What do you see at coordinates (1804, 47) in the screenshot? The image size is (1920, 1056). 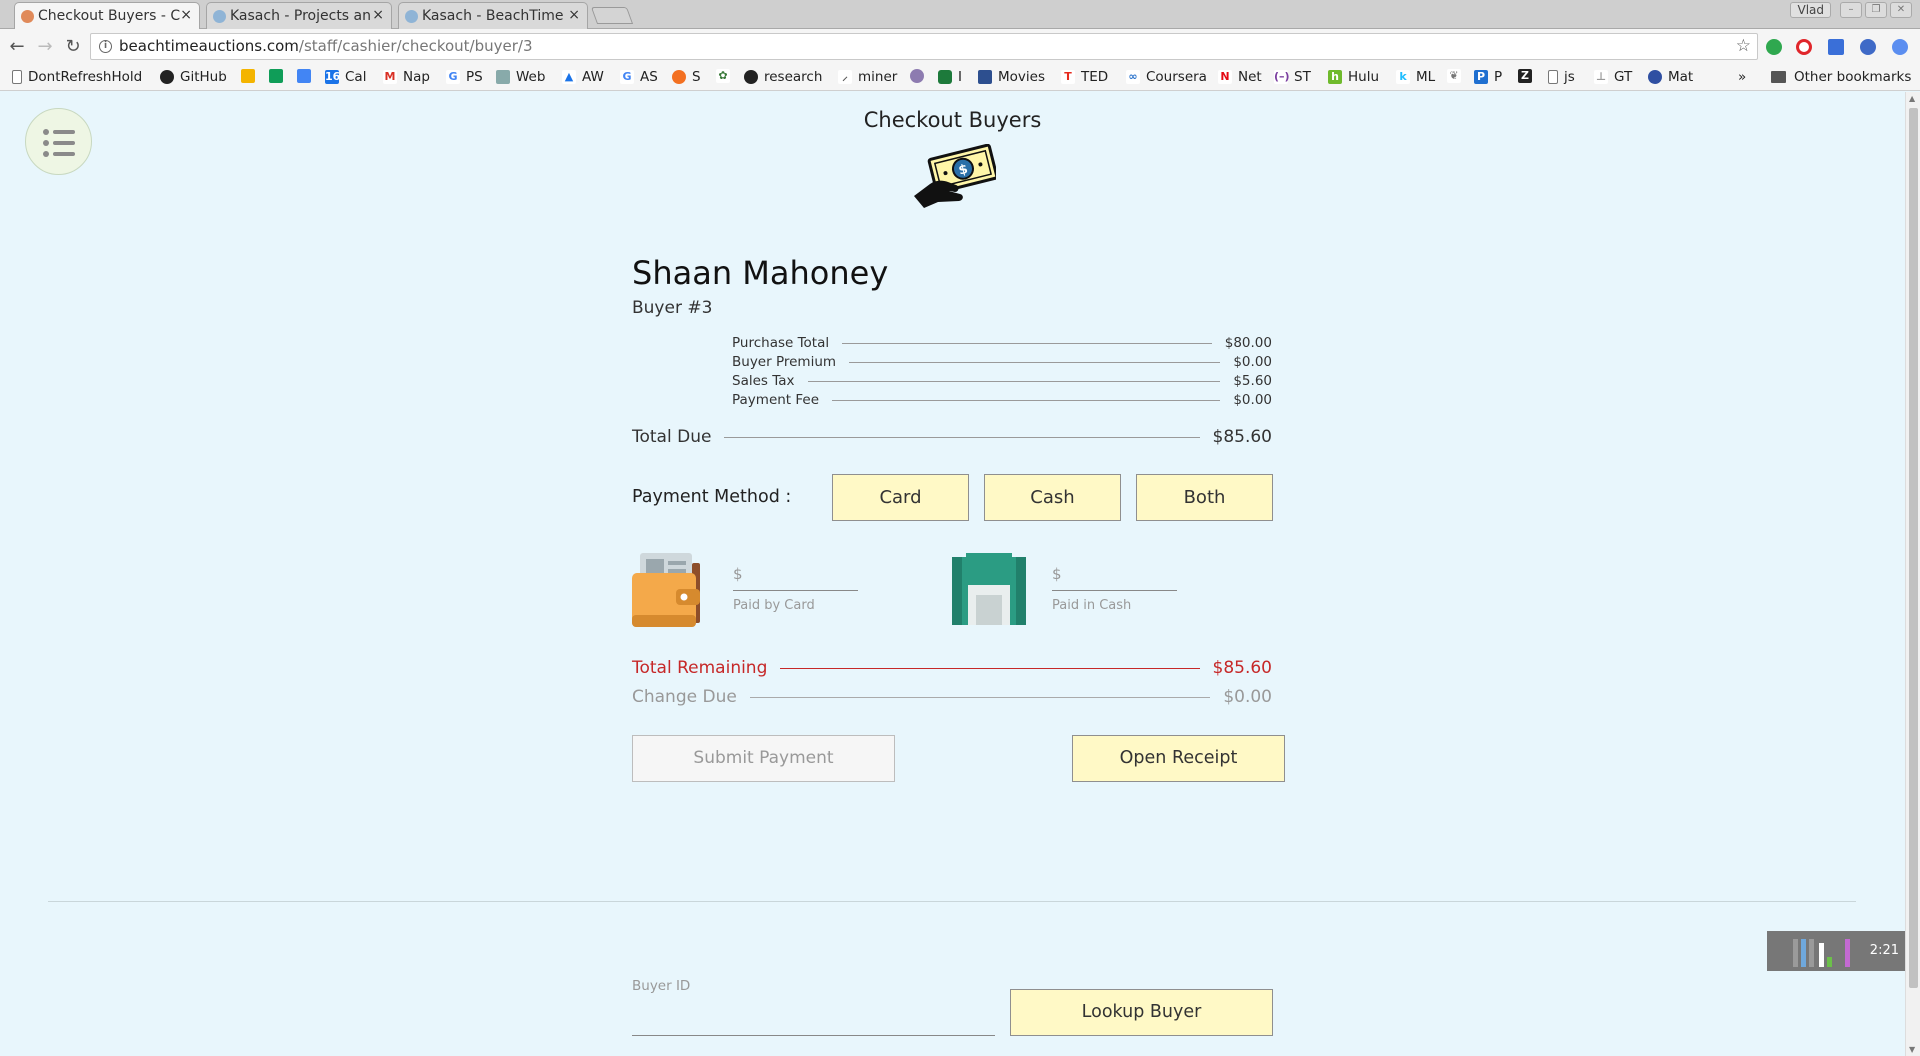 I see `extension-opera-icon` at bounding box center [1804, 47].